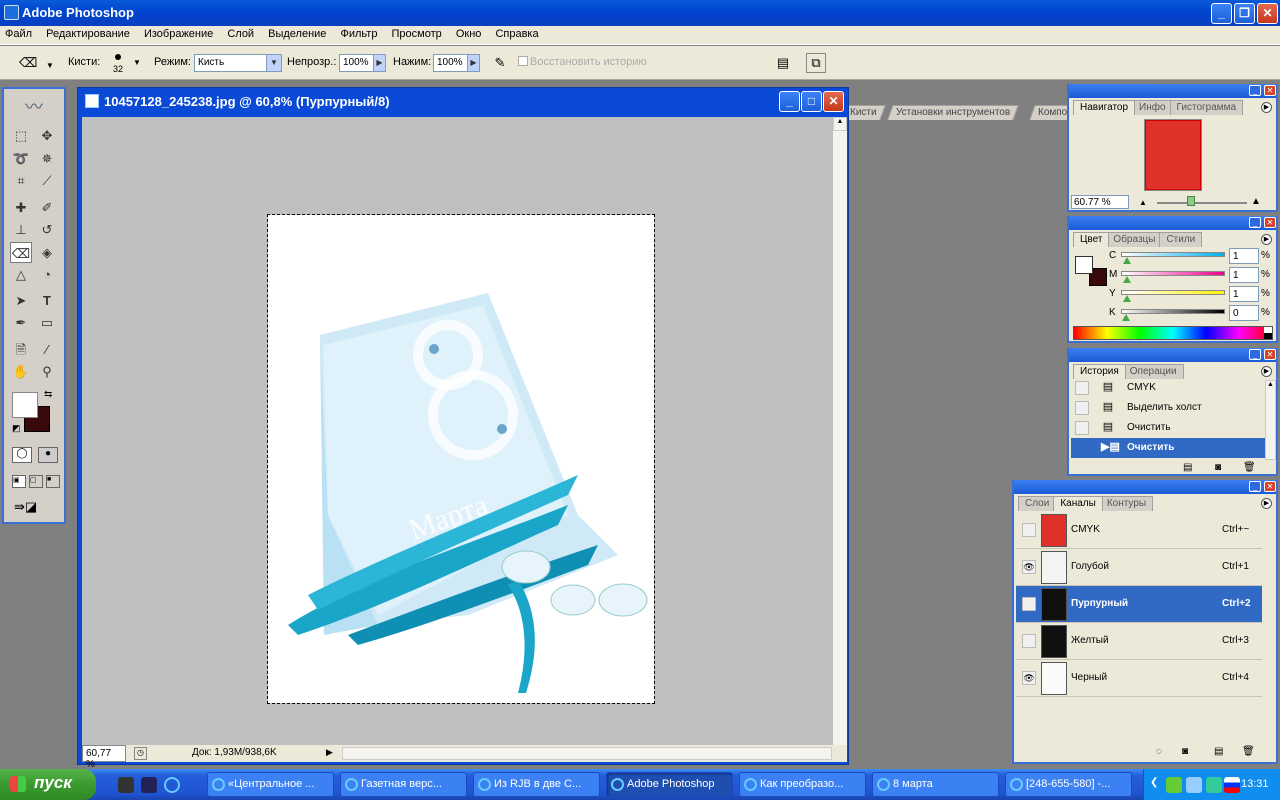 Image resolution: width=1280 pixels, height=800 pixels. Describe the element at coordinates (1139, 678) in the screenshot. I see `channel-row: 👁 Черный Ctrl+4` at that location.